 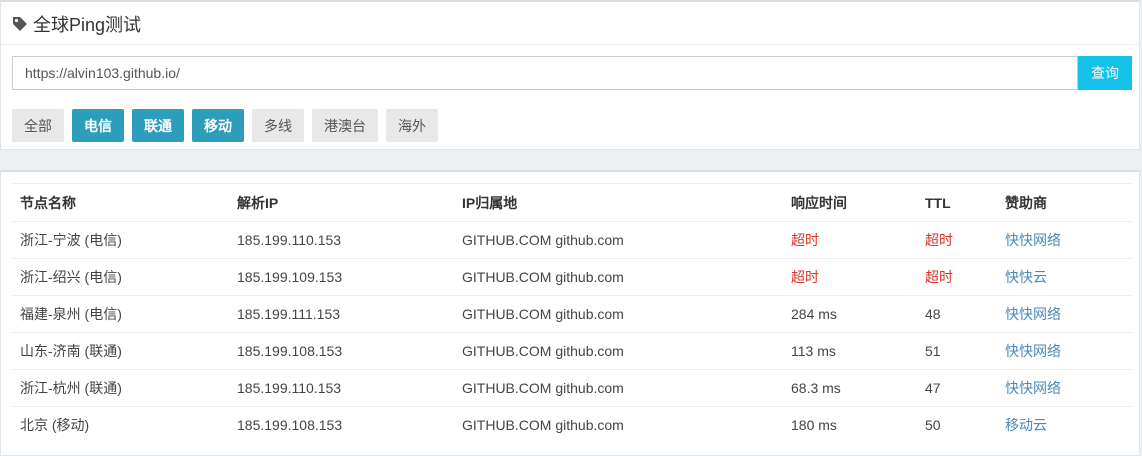 I want to click on column-node-name: 节点名称, so click(x=120, y=202).